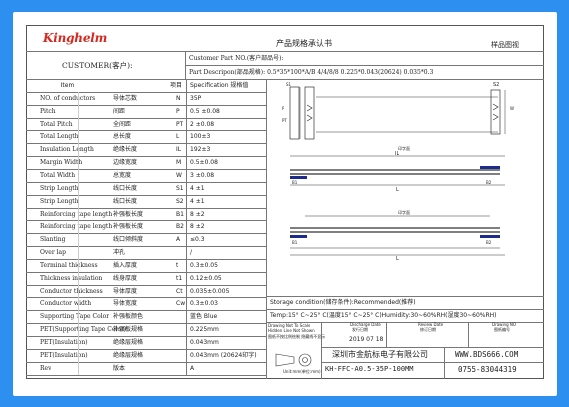  What do you see at coordinates (293, 360) in the screenshot?
I see `projection-symbol` at bounding box center [293, 360].